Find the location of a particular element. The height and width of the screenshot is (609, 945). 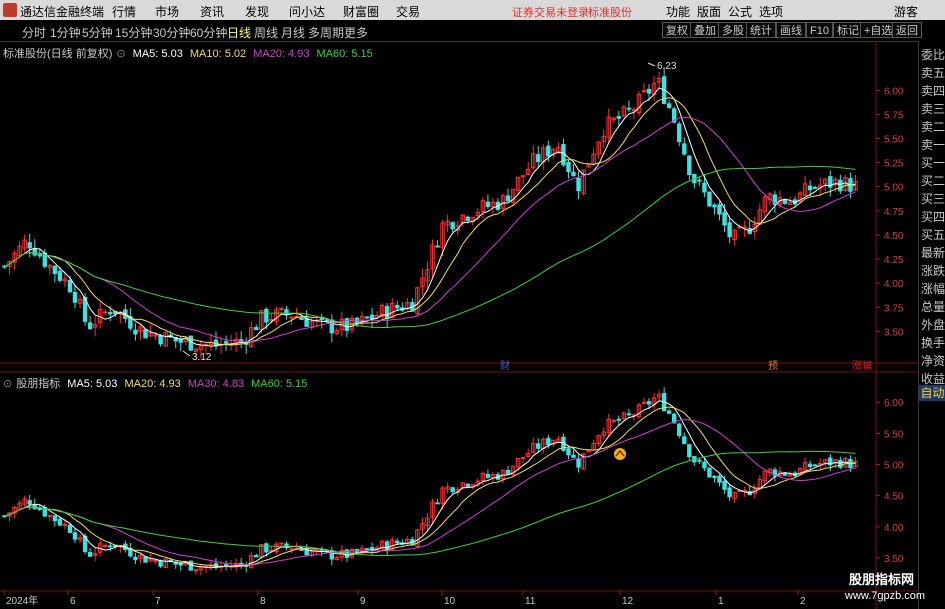

svg-text: 2 is located at coordinates (803, 601).